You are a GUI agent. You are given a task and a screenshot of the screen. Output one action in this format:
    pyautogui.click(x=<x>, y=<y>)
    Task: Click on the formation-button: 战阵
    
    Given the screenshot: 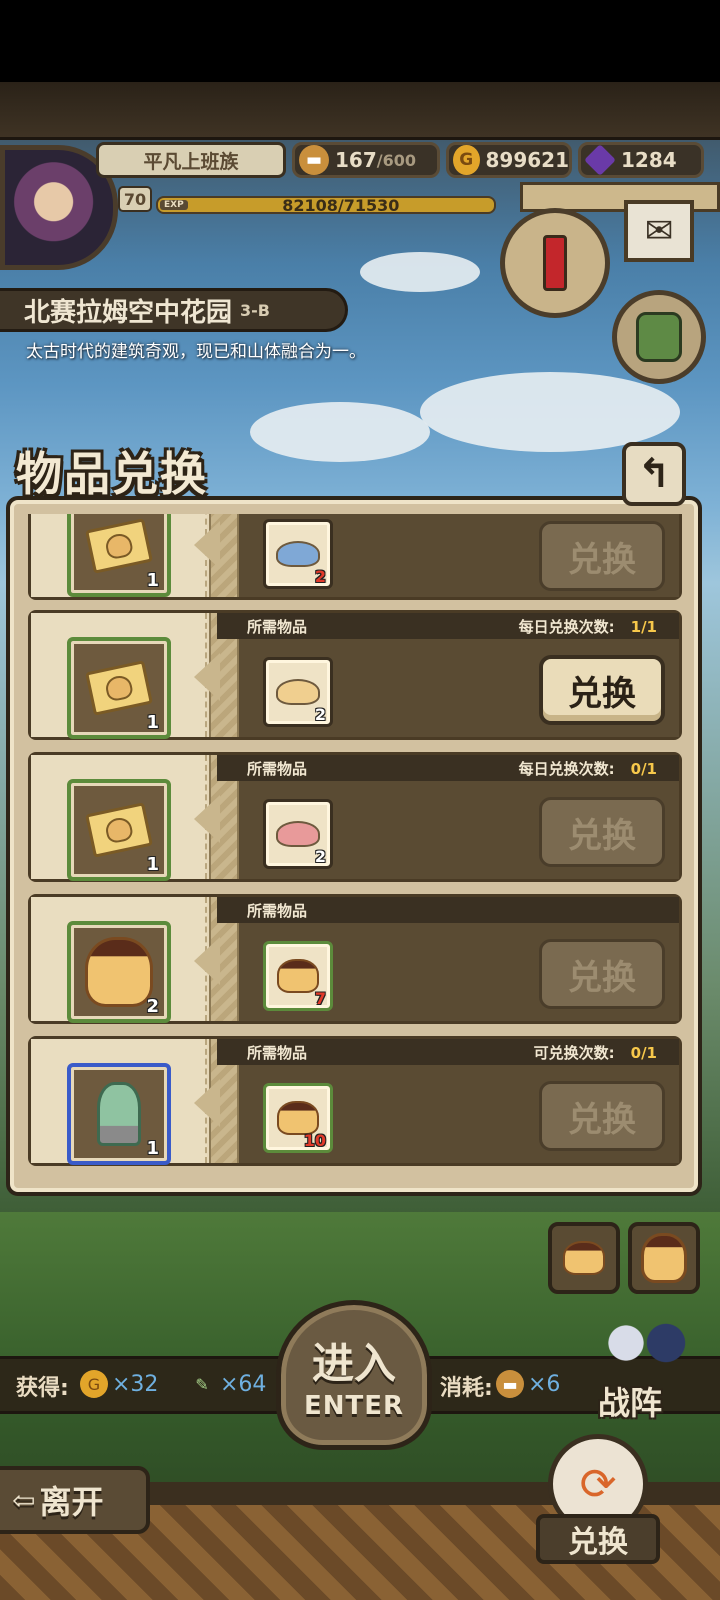 What is the action you would take?
    pyautogui.click(x=643, y=1365)
    